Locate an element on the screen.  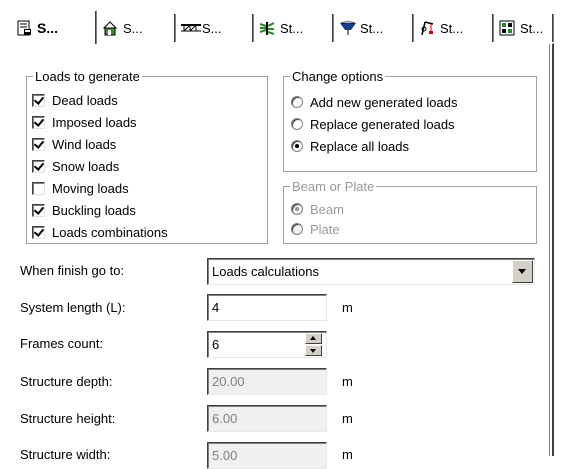
checkbox-loads-combinations: Loads combinations is located at coordinates (100, 232).